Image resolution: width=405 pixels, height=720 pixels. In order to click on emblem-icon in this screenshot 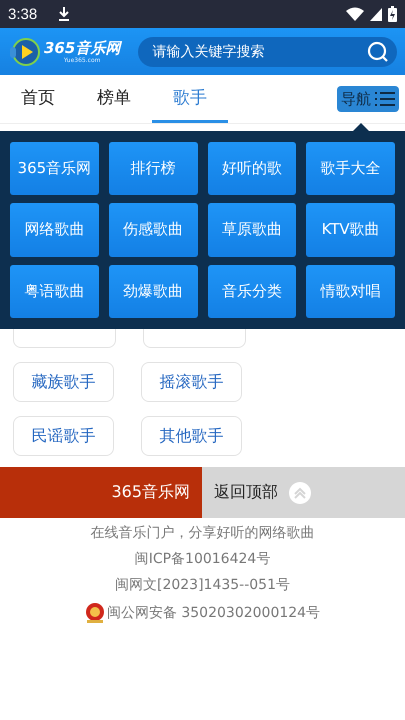, I will do `click(94, 613)`.